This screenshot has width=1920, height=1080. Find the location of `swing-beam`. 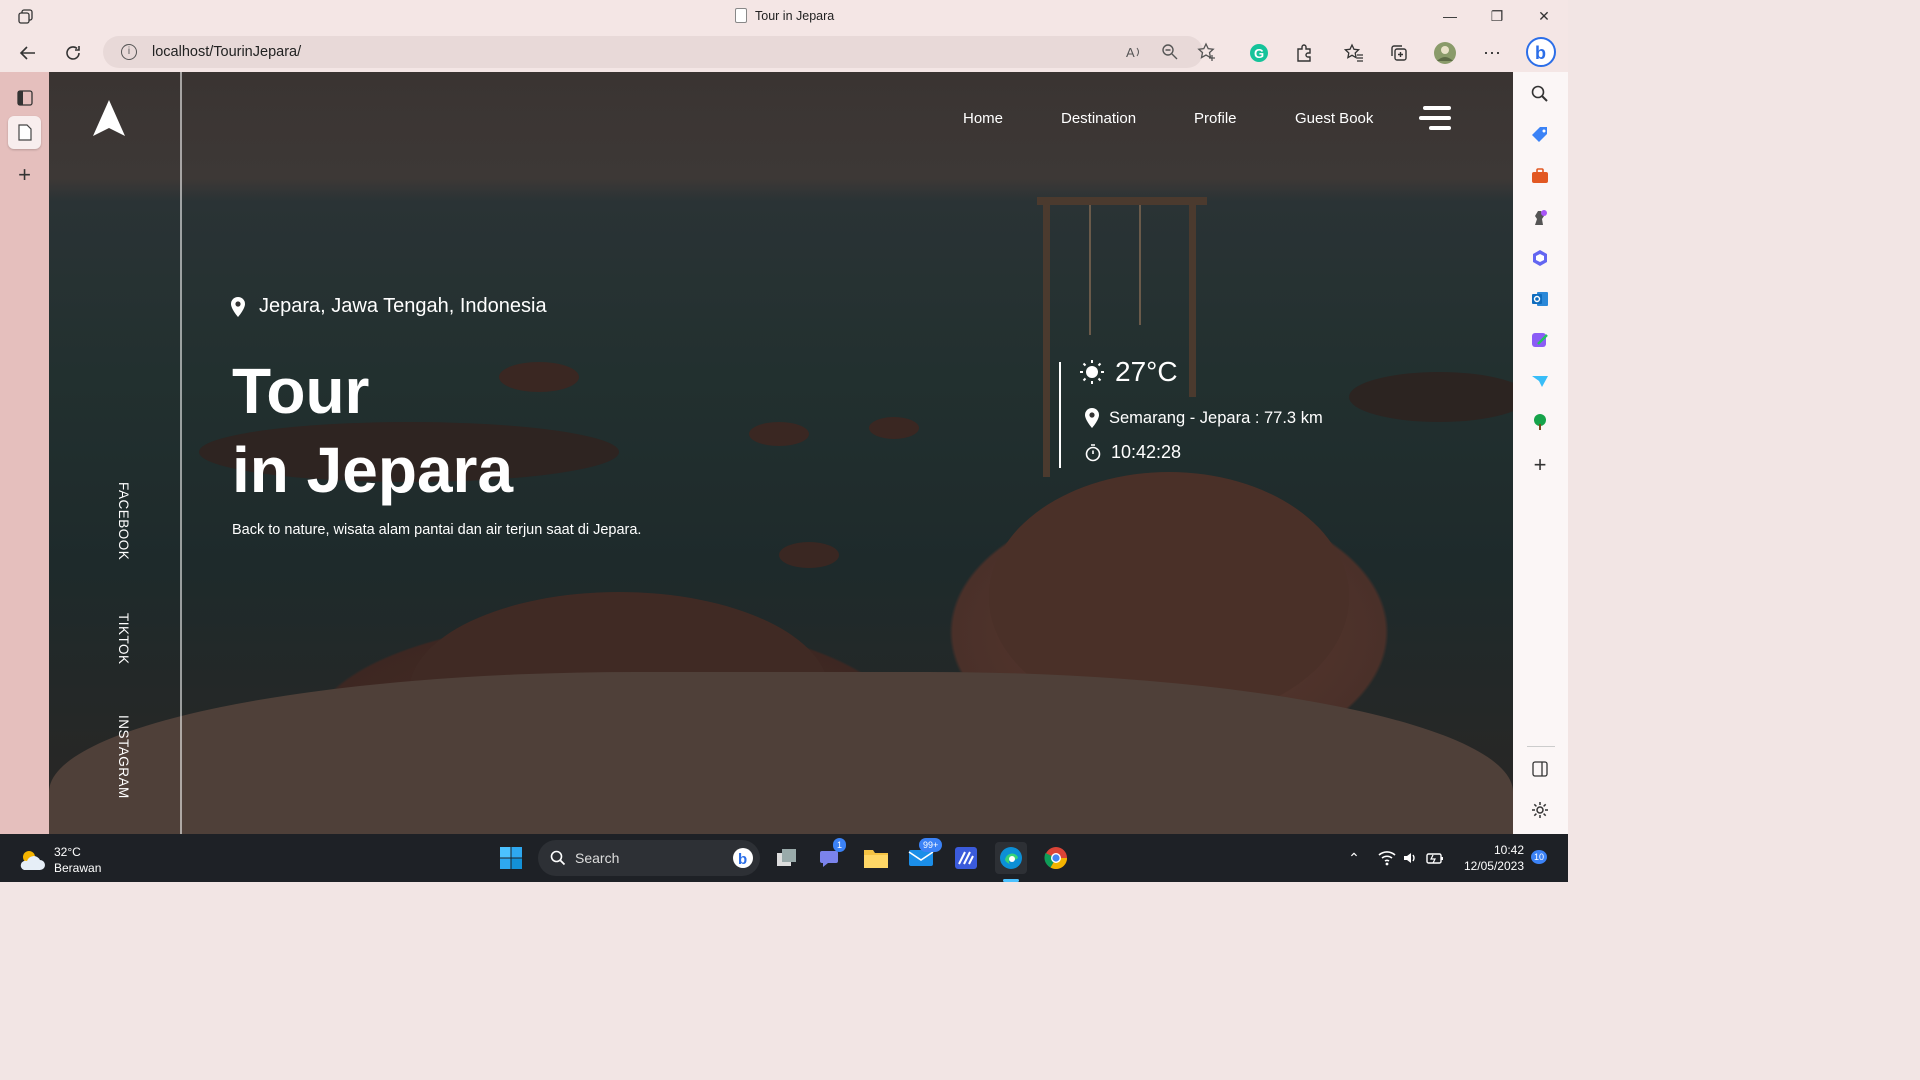

swing-beam is located at coordinates (1122, 201).